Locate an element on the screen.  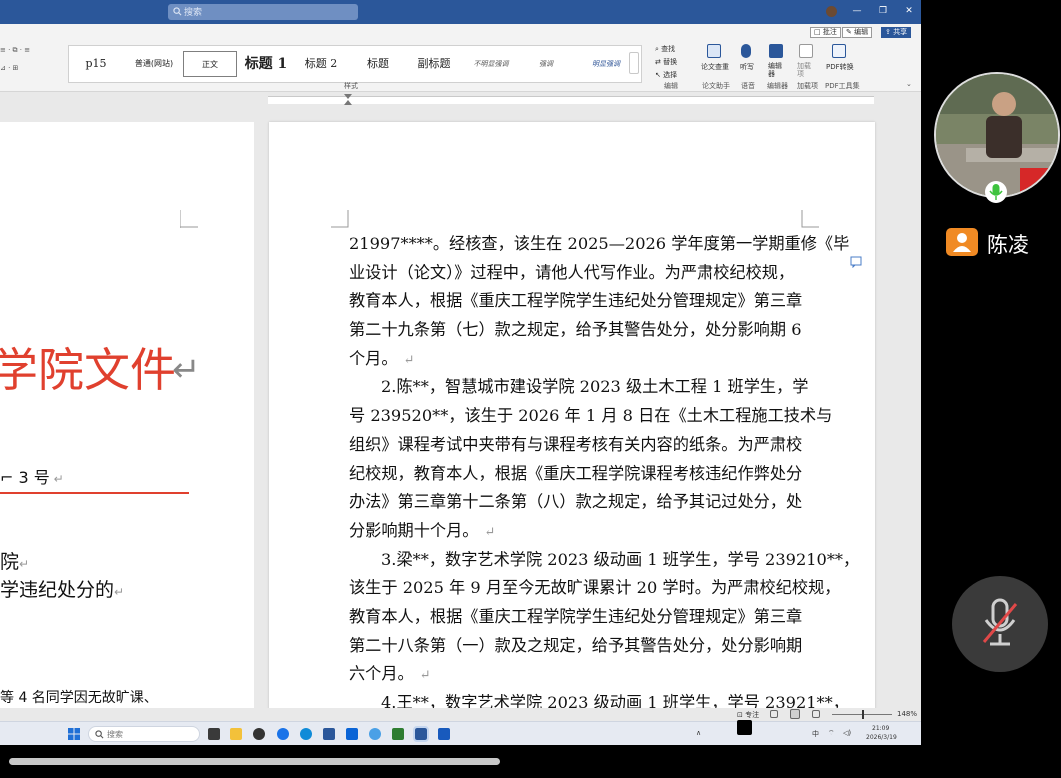
left-text-1: 院 is located at coordinates (10, 562).